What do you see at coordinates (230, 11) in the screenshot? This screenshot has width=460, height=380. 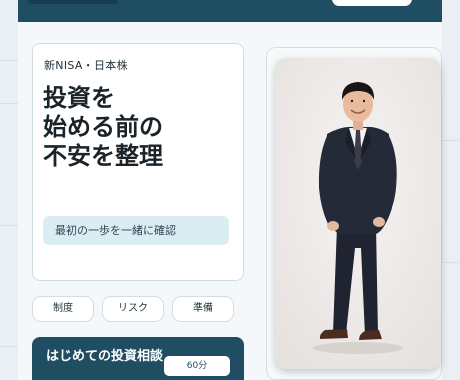 I see `top-navigation-bar` at bounding box center [230, 11].